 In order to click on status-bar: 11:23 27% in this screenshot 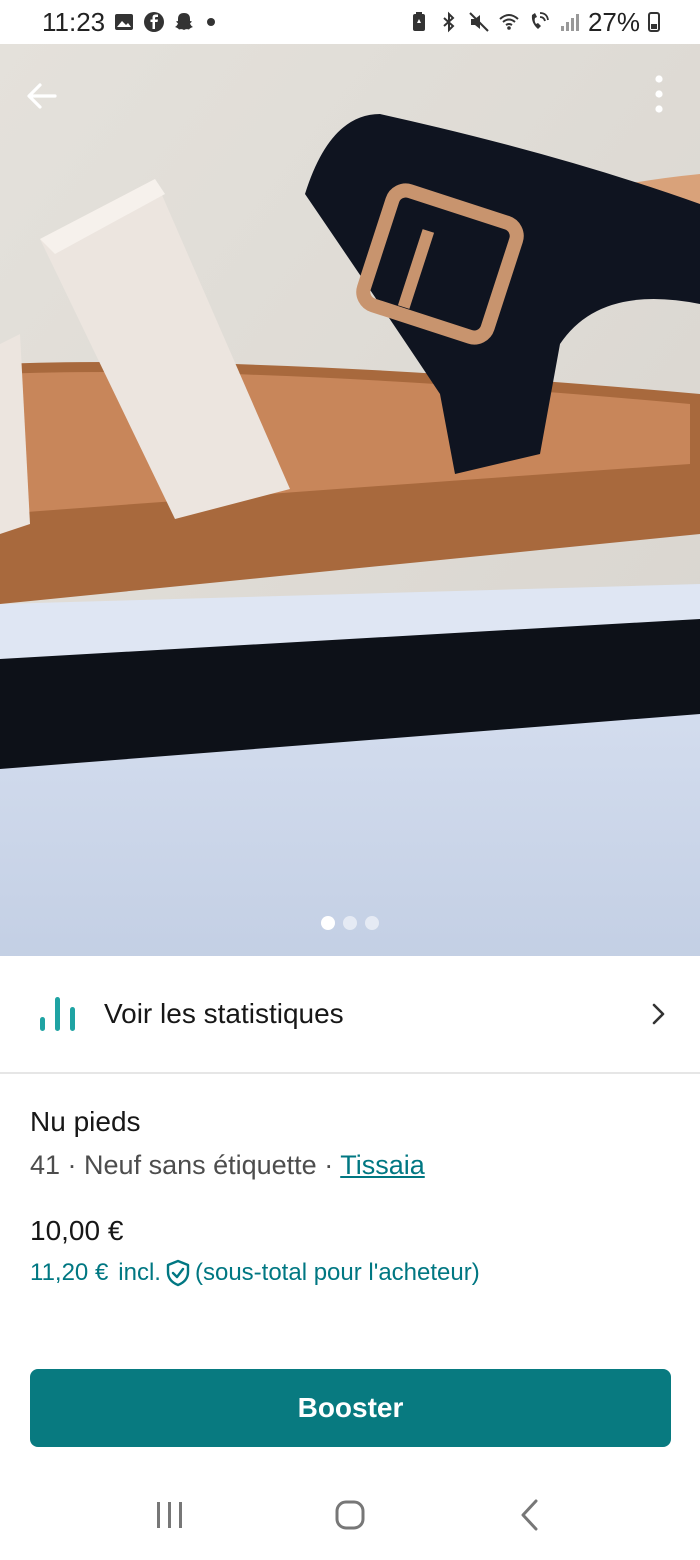, I will do `click(350, 22)`.